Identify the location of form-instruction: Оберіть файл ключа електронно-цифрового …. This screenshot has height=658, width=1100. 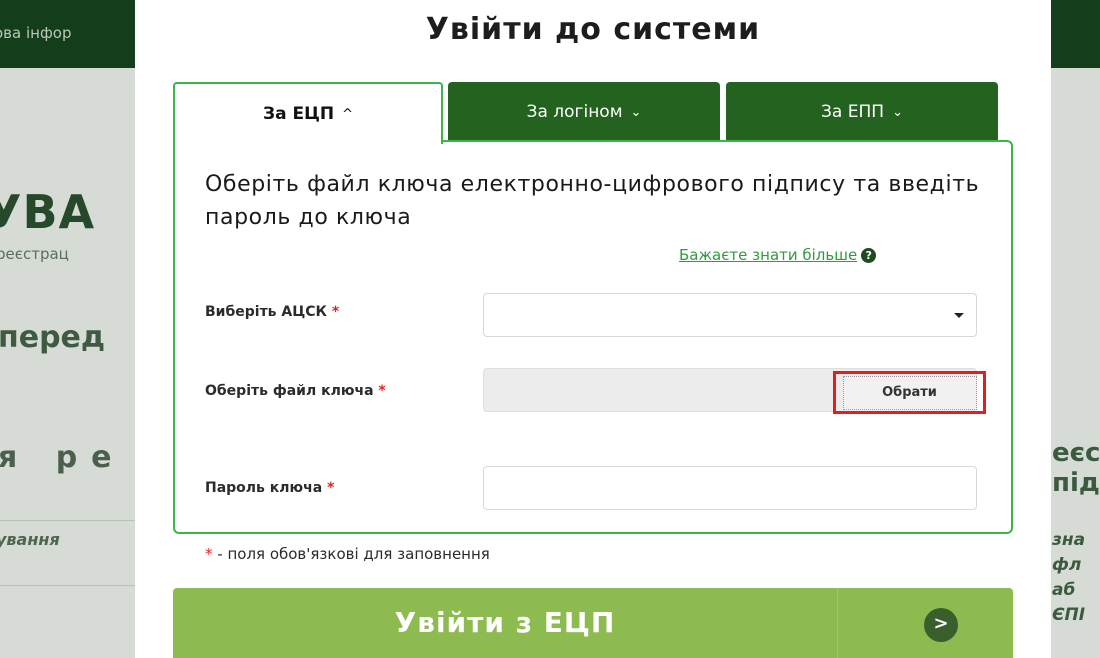
(592, 201).